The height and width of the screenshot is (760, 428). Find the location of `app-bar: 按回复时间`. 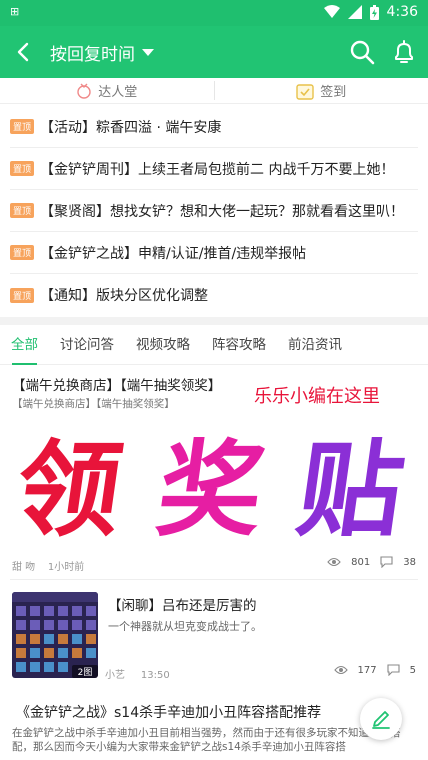

app-bar: 按回复时间 is located at coordinates (214, 52).